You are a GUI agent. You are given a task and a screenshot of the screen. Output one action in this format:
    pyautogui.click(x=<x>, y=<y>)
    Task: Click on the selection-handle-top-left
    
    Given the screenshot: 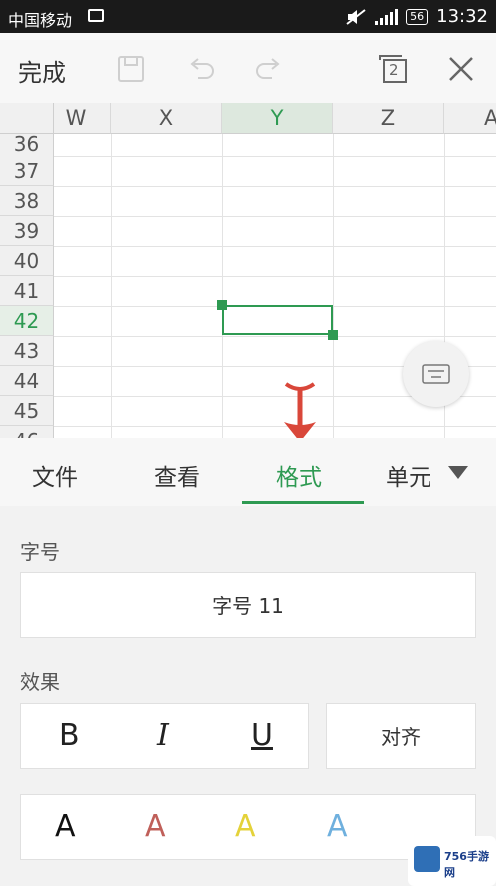 What is the action you would take?
    pyautogui.click(x=222, y=305)
    